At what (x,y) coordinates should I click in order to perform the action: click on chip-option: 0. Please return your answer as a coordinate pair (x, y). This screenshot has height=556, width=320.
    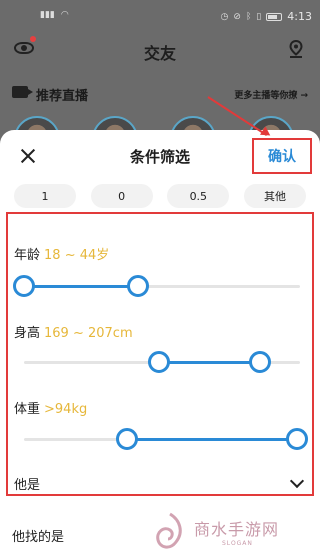
    Looking at the image, I should click on (121, 196).